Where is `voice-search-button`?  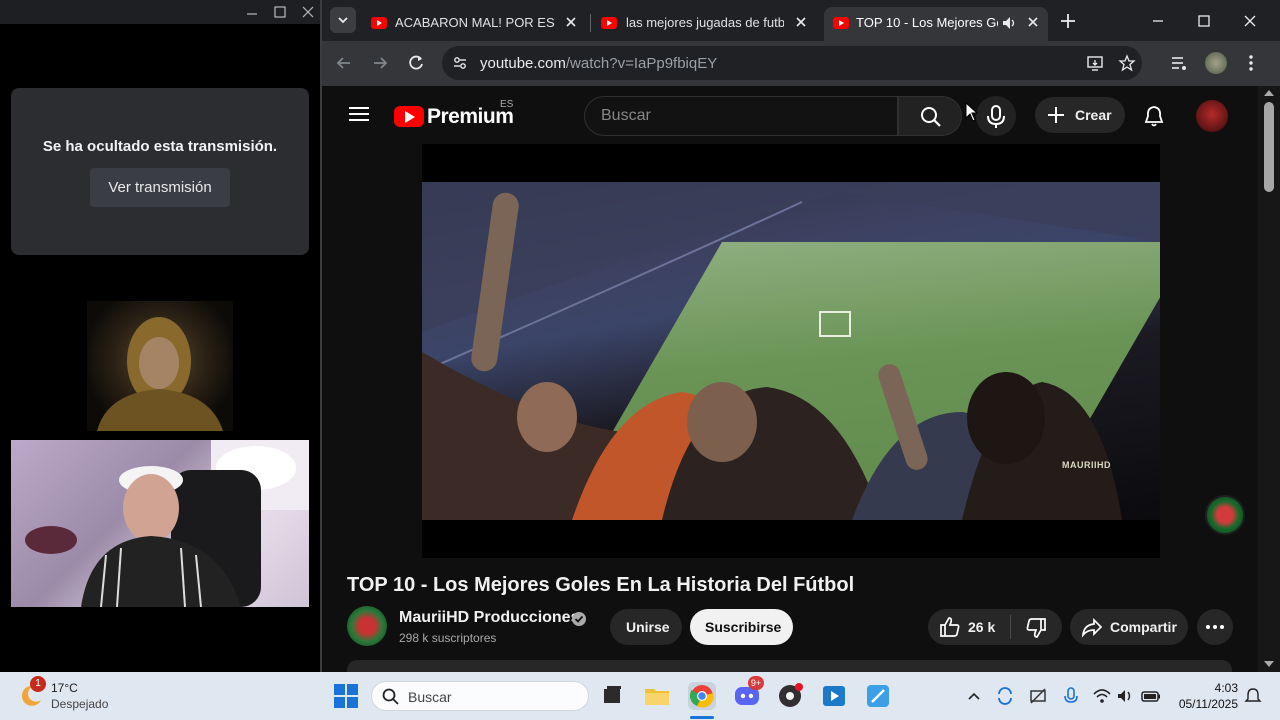
voice-search-button is located at coordinates (996, 116).